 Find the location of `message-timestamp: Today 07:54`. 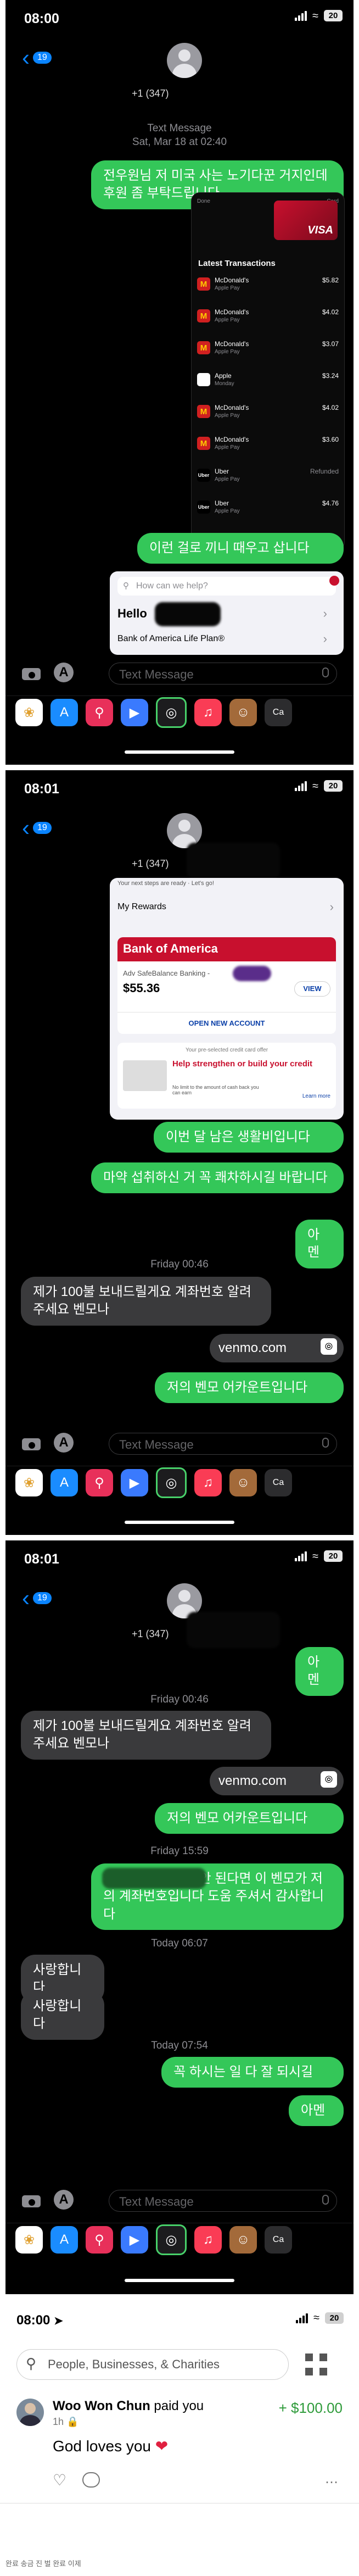

message-timestamp: Today 07:54 is located at coordinates (179, 2045).